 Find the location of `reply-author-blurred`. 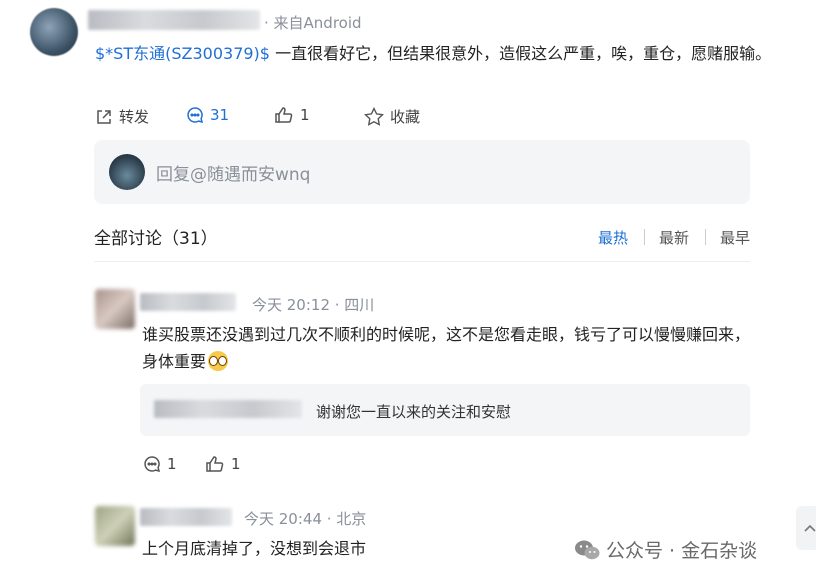

reply-author-blurred is located at coordinates (228, 409).